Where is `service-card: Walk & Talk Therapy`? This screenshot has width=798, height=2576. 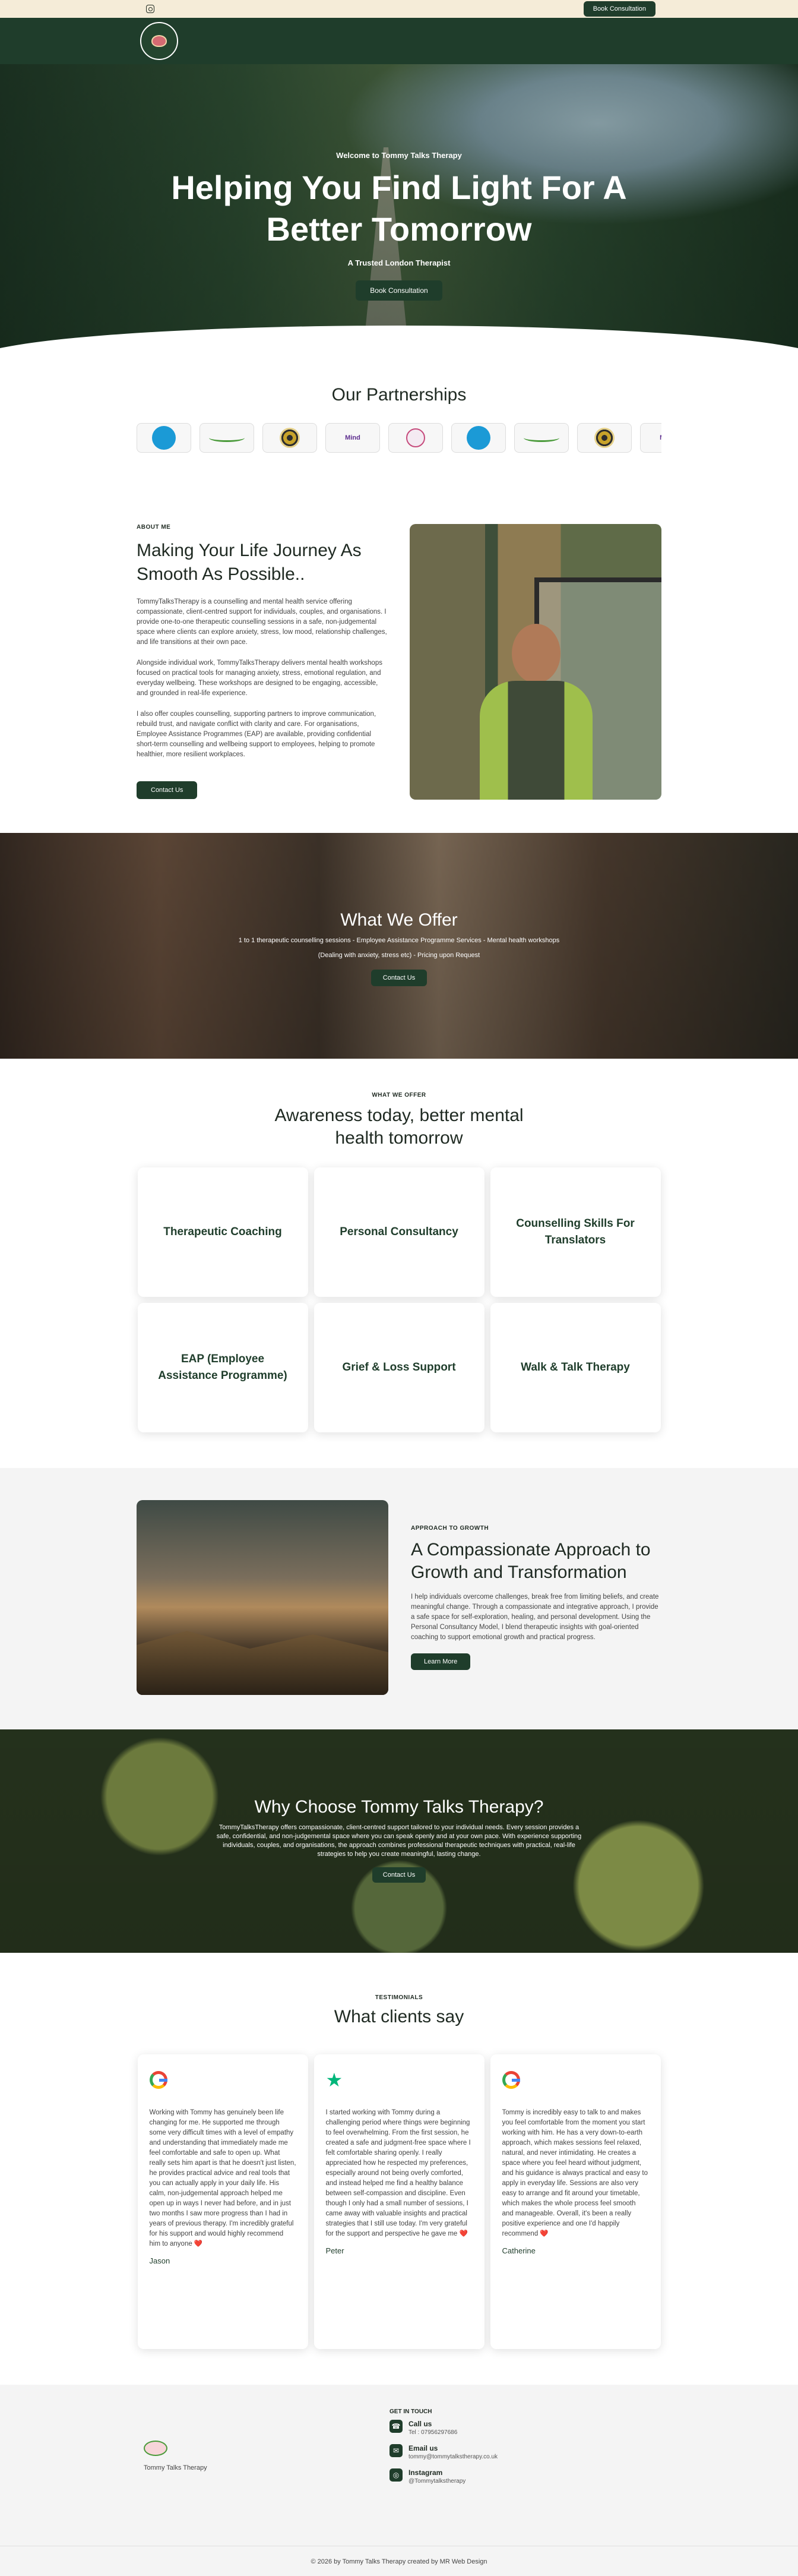
service-card: Walk & Talk Therapy is located at coordinates (575, 1367).